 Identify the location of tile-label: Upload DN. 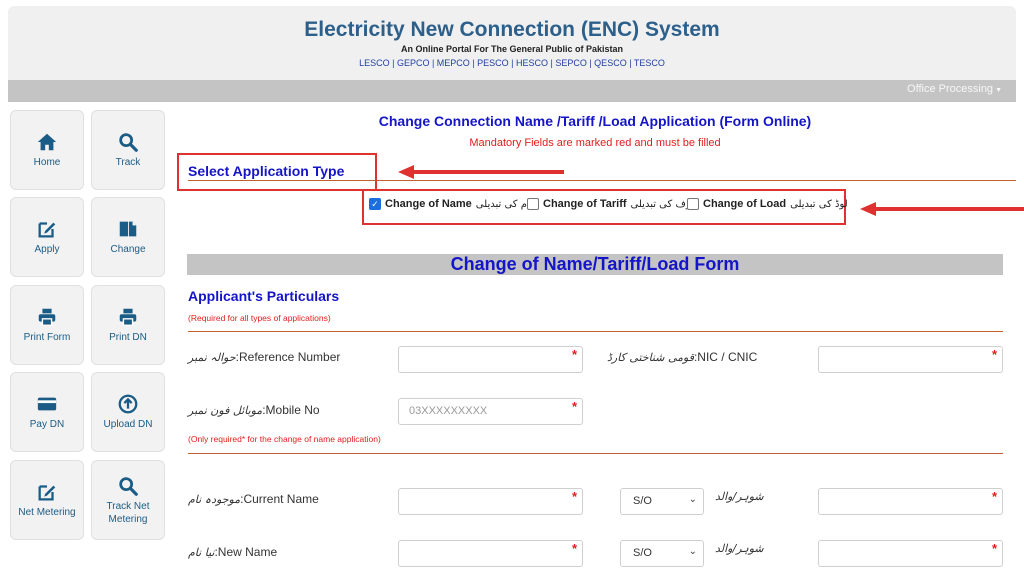
(128, 424).